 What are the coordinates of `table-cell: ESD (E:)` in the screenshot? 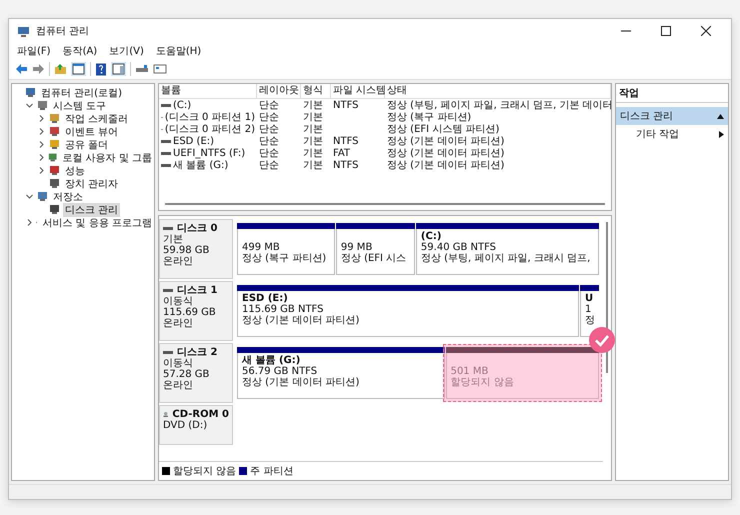 It's located at (193, 141).